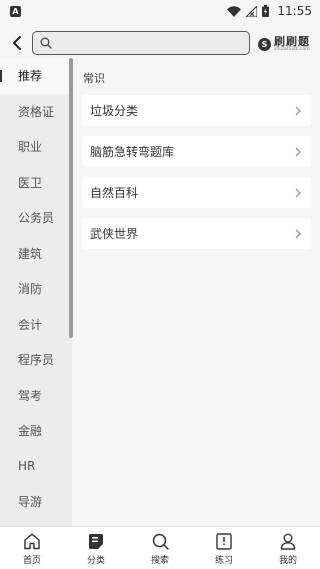  I want to click on nav-label: 搜索, so click(159, 561).